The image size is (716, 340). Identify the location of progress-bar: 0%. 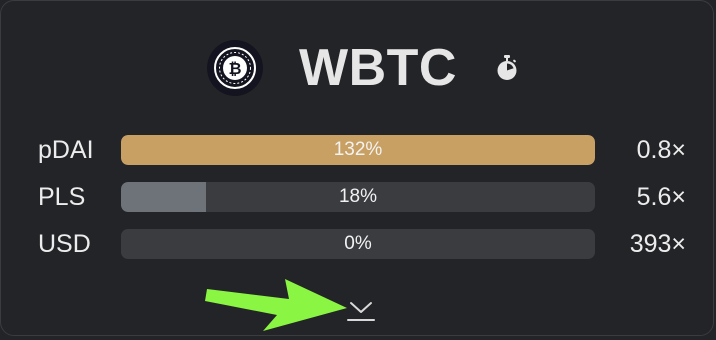
(358, 244).